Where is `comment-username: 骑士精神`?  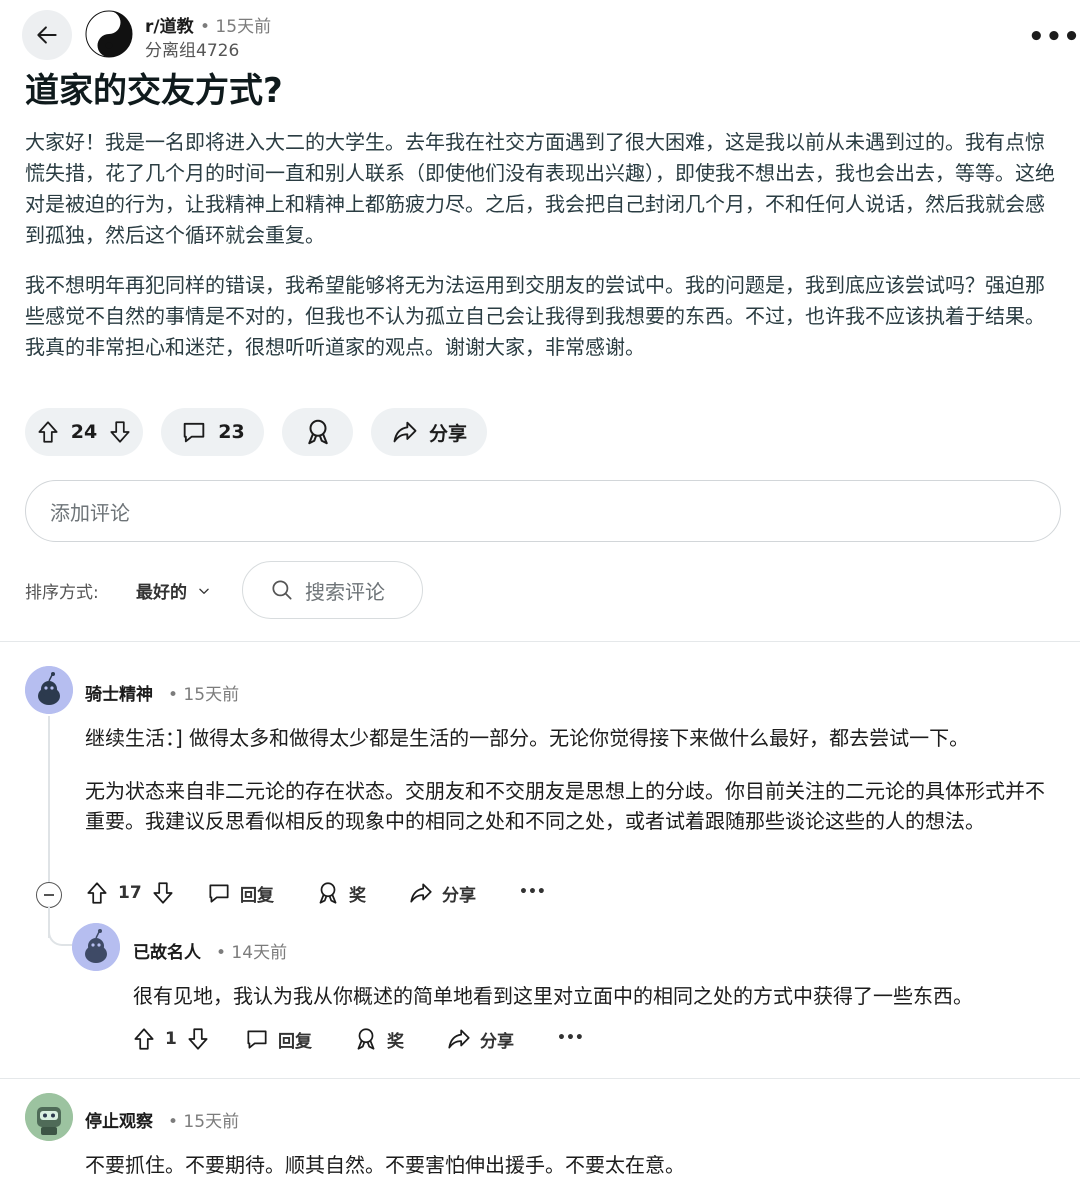
comment-username: 骑士精神 is located at coordinates (119, 692).